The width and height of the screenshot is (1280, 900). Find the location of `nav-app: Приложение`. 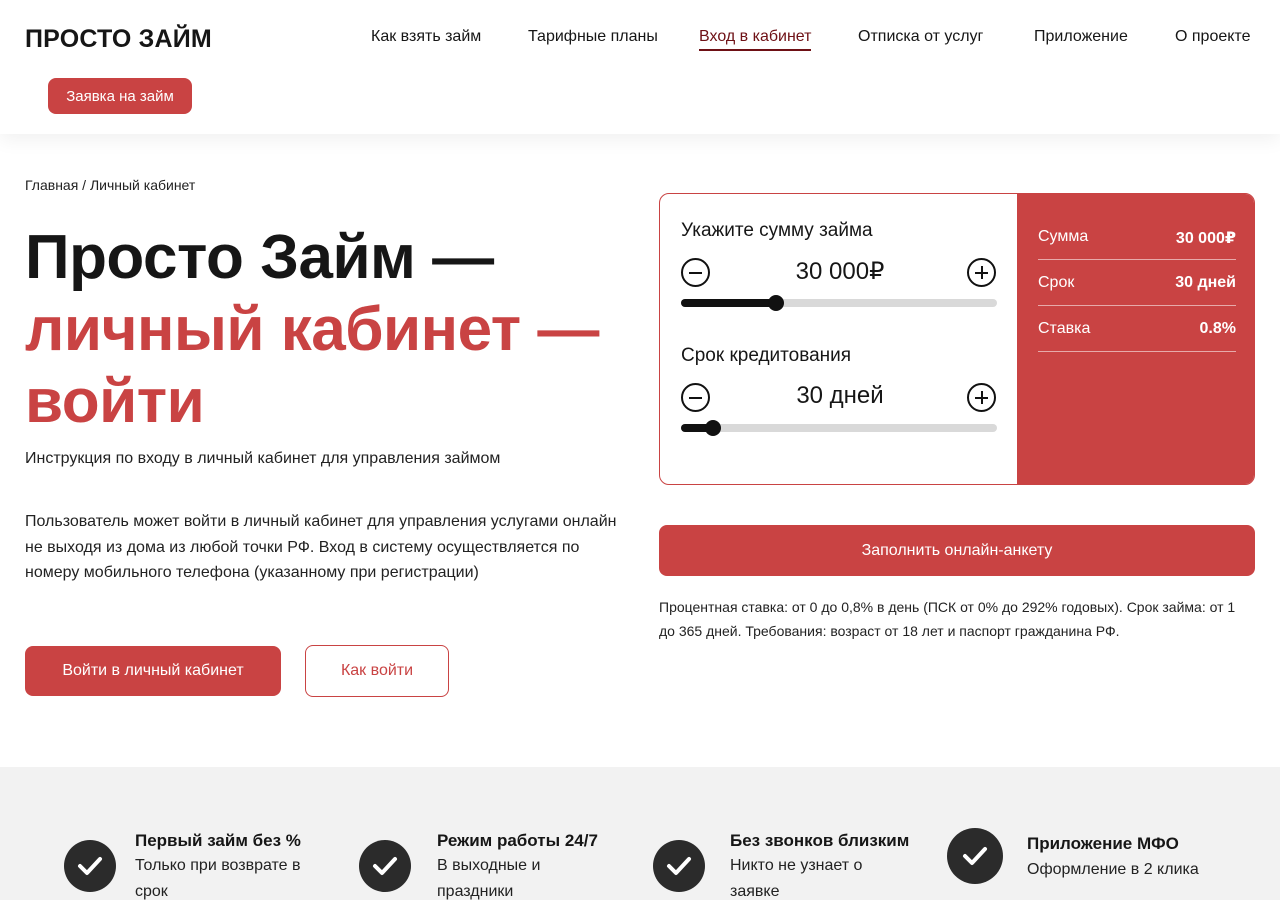

nav-app: Приложение is located at coordinates (1081, 37).